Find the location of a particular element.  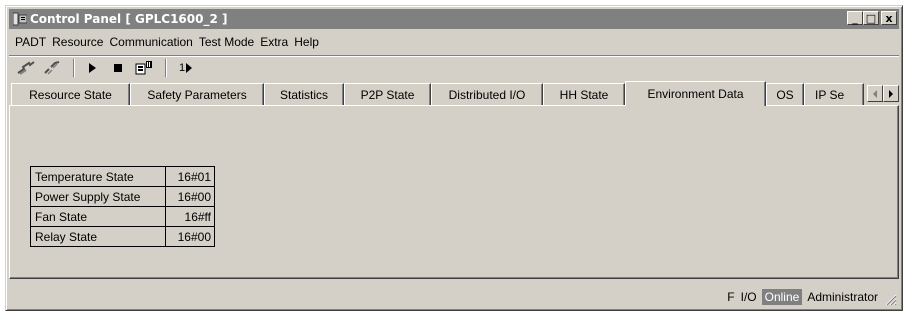

maximize-button: □ is located at coordinates (871, 18).